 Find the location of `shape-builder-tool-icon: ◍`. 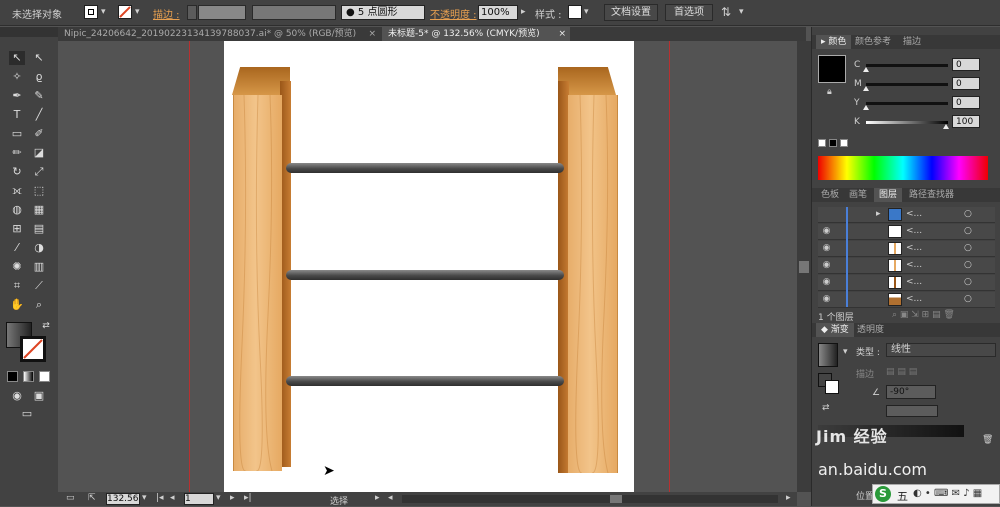

shape-builder-tool-icon: ◍ is located at coordinates (17, 210).